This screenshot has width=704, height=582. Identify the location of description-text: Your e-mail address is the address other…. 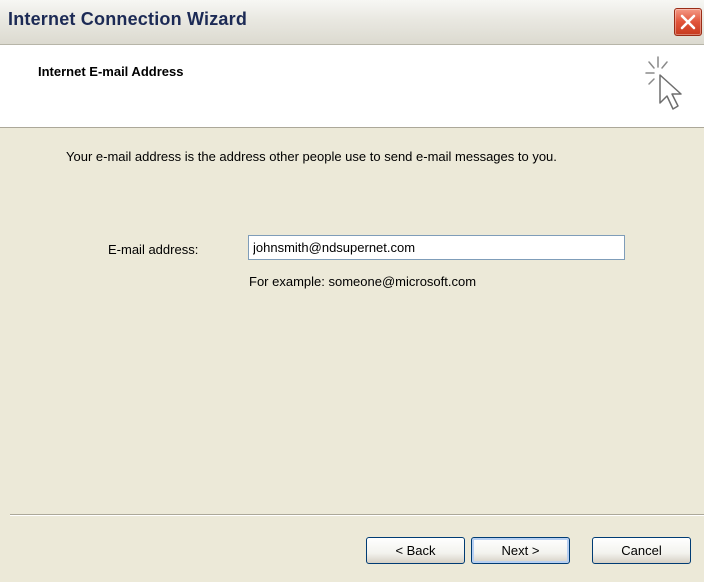
(311, 156).